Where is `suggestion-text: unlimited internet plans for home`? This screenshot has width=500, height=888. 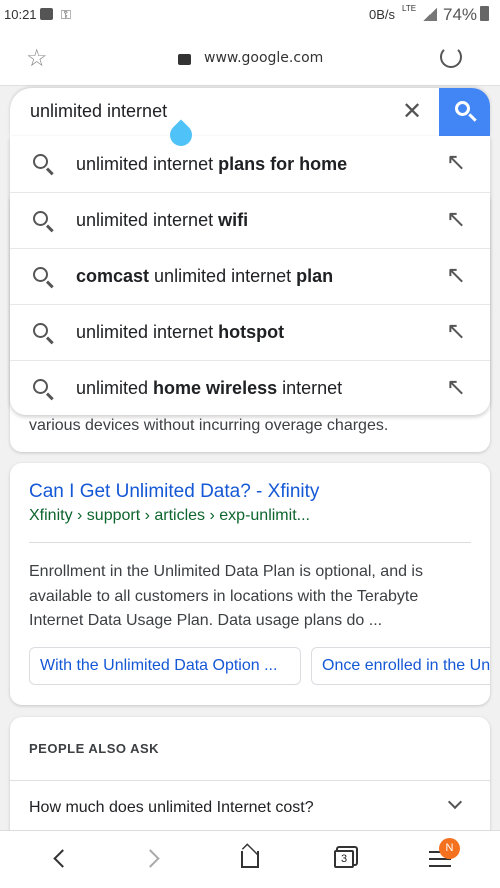
suggestion-text: unlimited internet plans for home is located at coordinates (211, 164).